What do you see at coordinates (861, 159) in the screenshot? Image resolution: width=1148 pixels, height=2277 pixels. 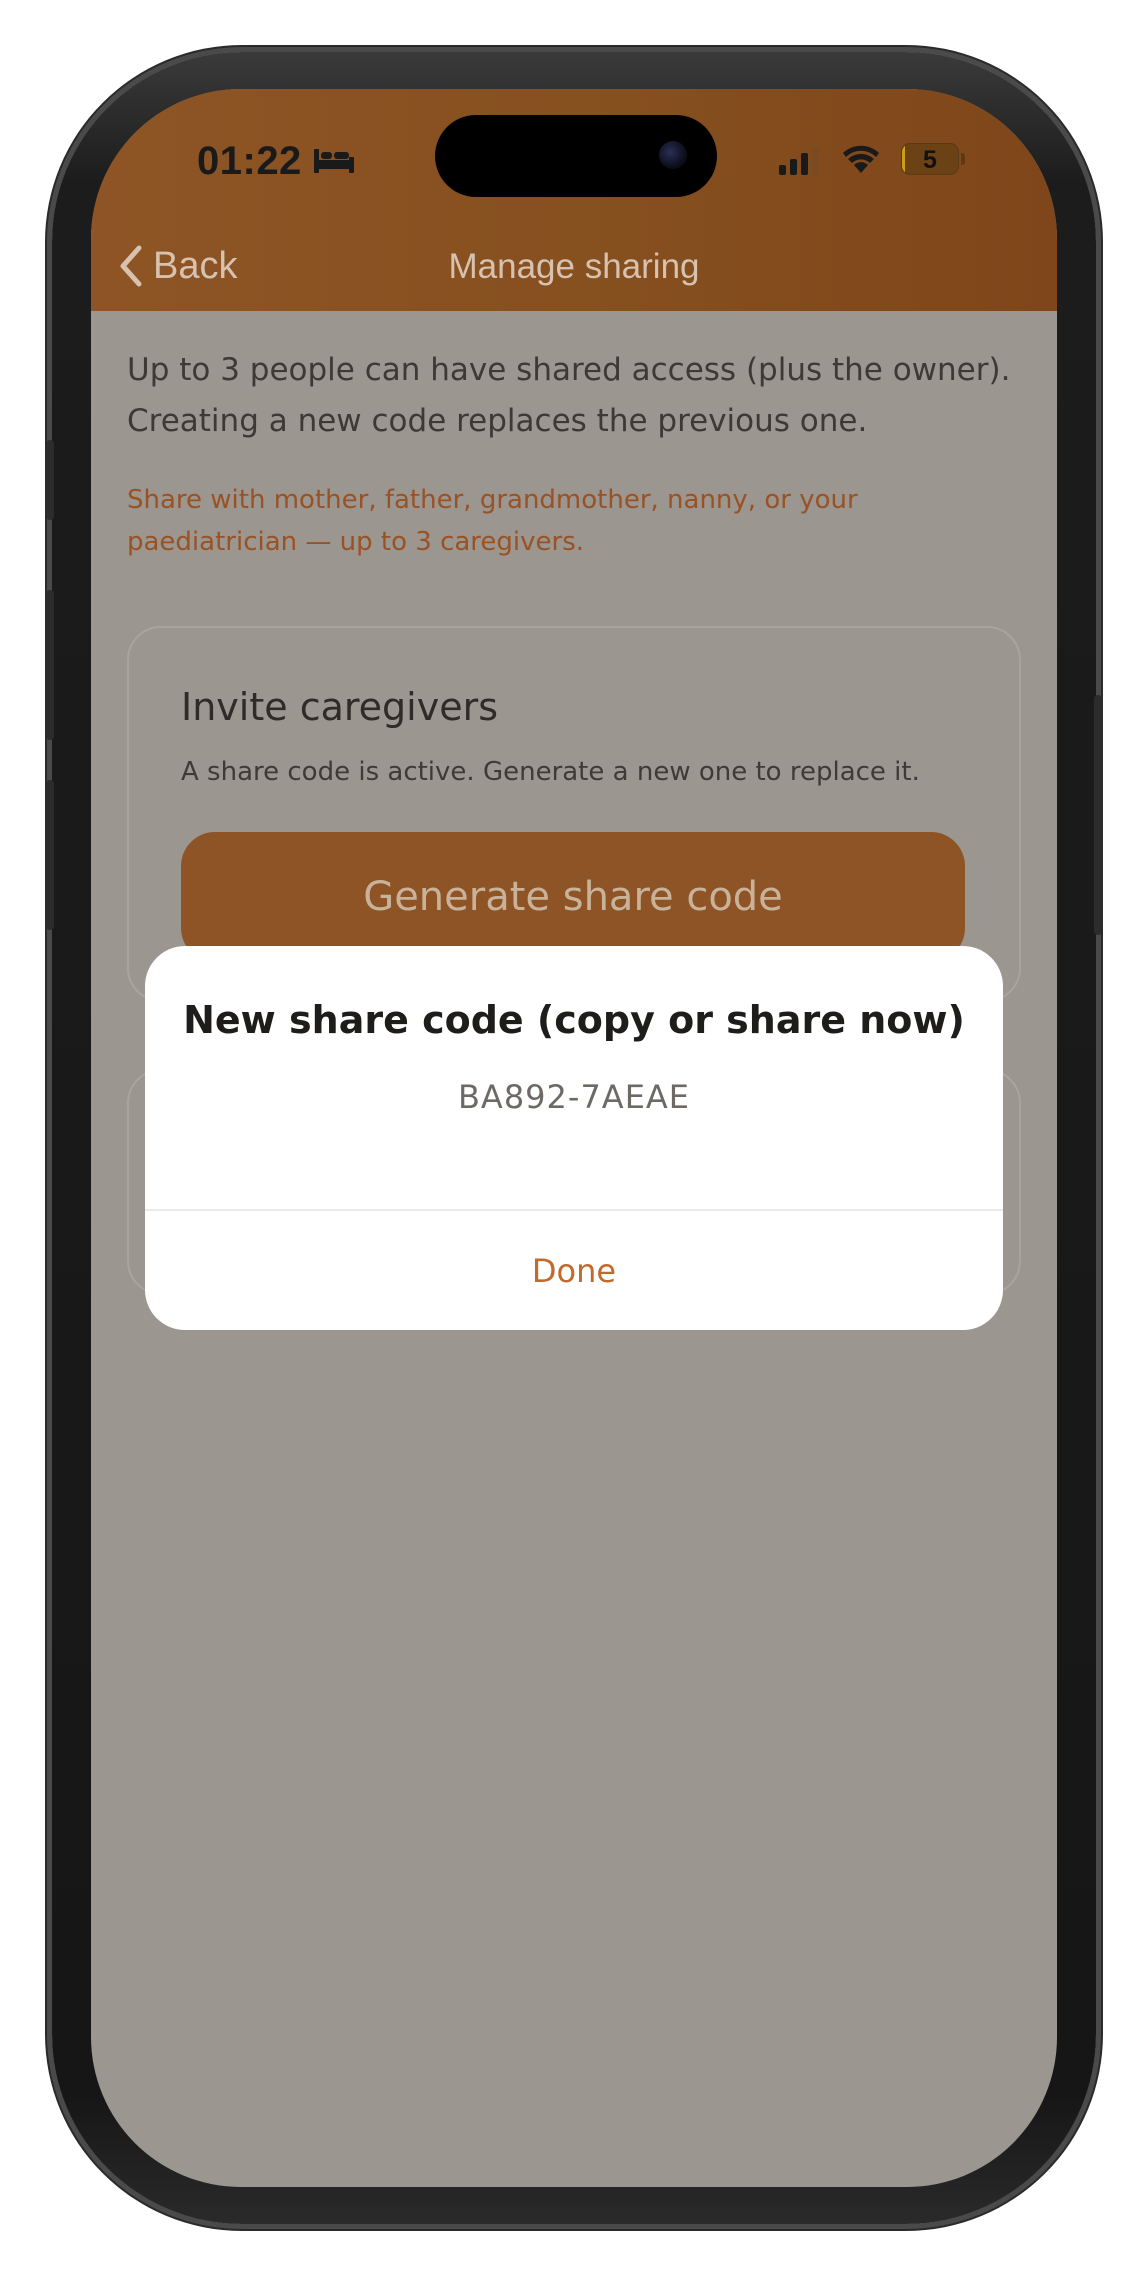 I see `wifi-icon` at bounding box center [861, 159].